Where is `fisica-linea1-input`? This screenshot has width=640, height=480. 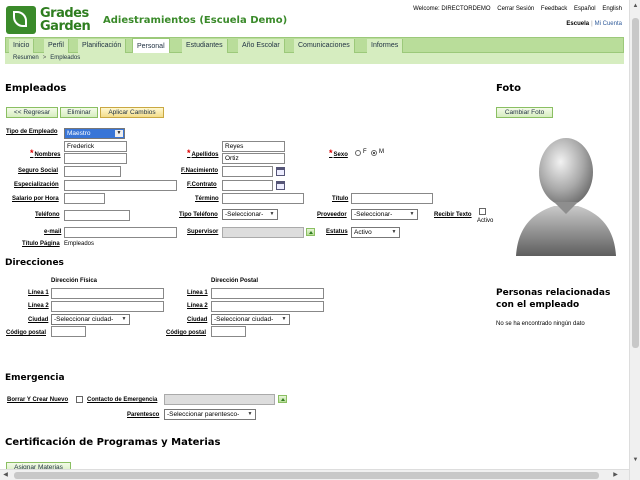 fisica-linea1-input is located at coordinates (107, 293).